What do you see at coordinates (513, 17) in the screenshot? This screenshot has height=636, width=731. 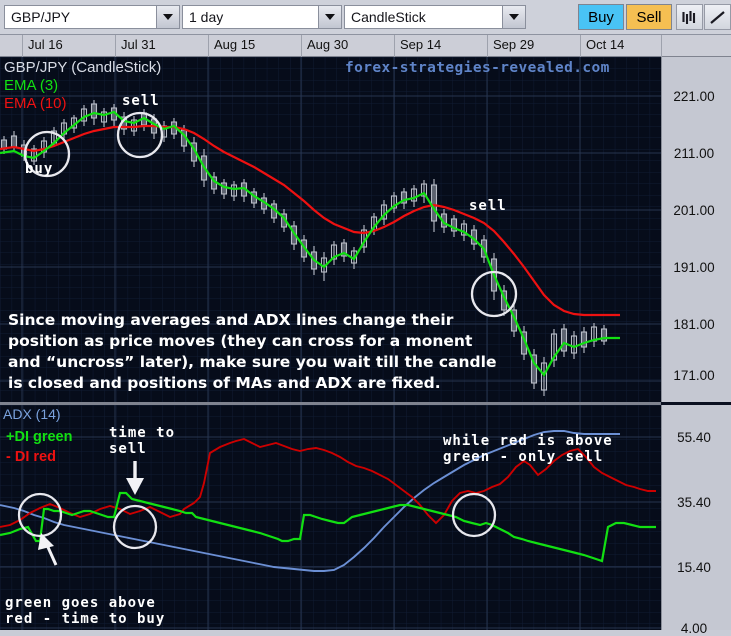 I see `chart-type-chevron-down-icon` at bounding box center [513, 17].